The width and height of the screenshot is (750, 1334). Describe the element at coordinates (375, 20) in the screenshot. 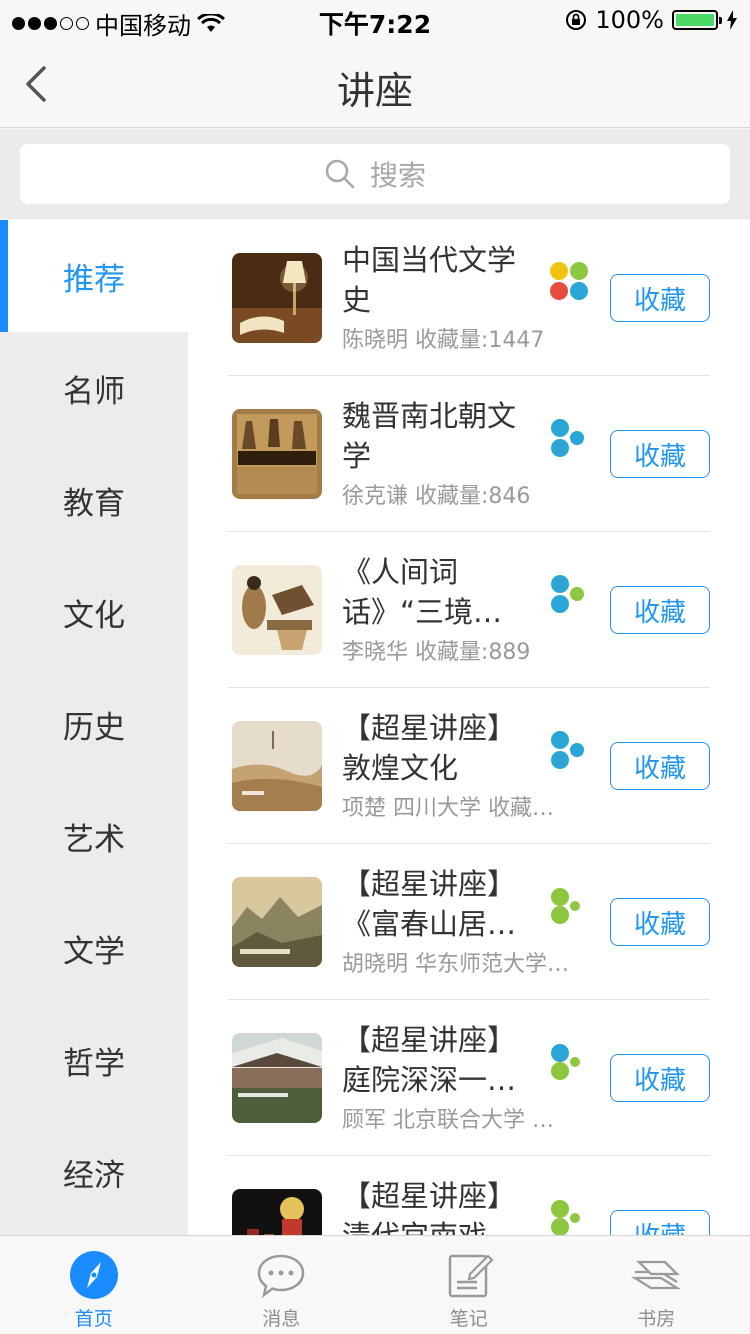

I see `status-bar: 中国移动 下午7:22 100%` at that location.